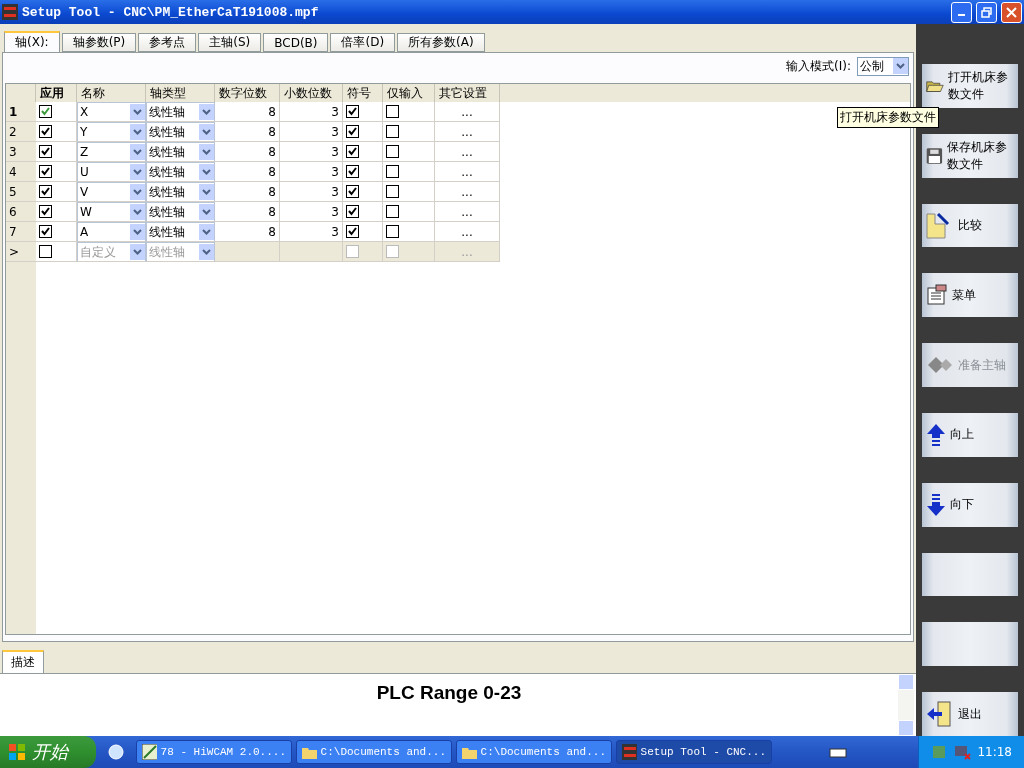 The height and width of the screenshot is (768, 1024). I want to click on tab: 主轴(S), so click(230, 42).